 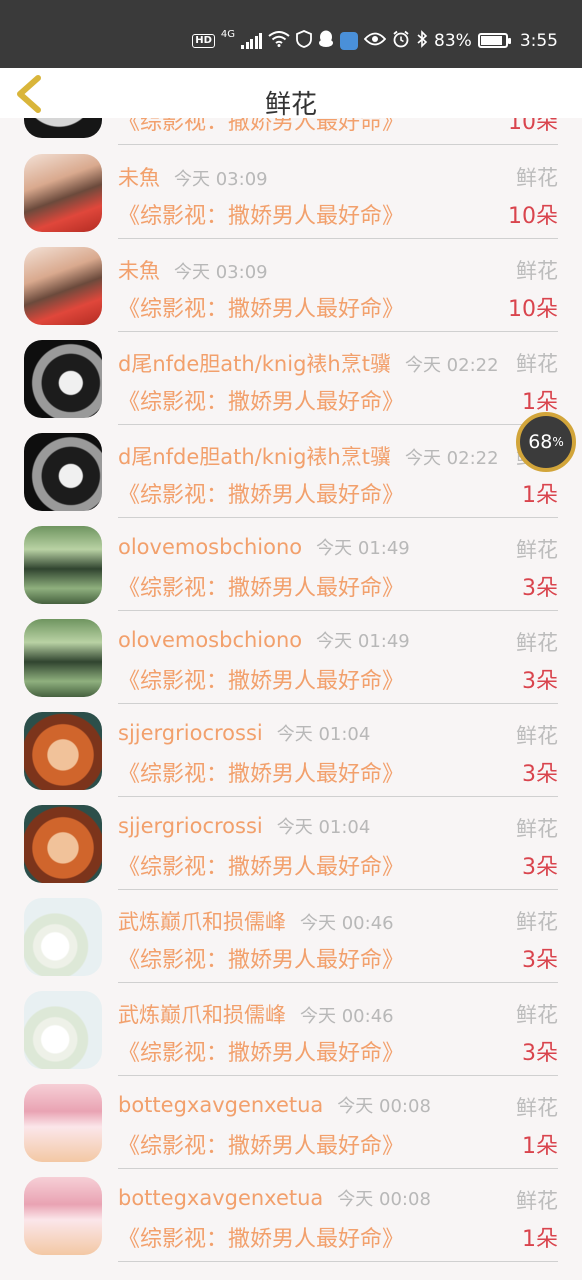 I want to click on status-icons: HD 4G 83% 3:55, so click(x=375, y=40).